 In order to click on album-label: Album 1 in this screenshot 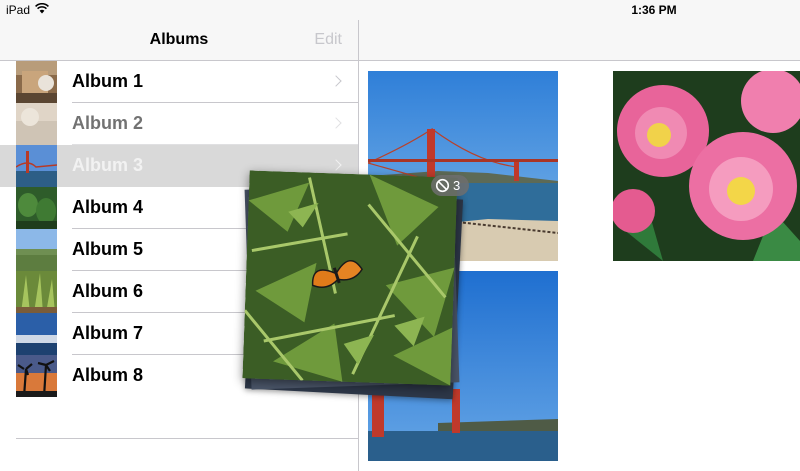, I will do `click(108, 81)`.